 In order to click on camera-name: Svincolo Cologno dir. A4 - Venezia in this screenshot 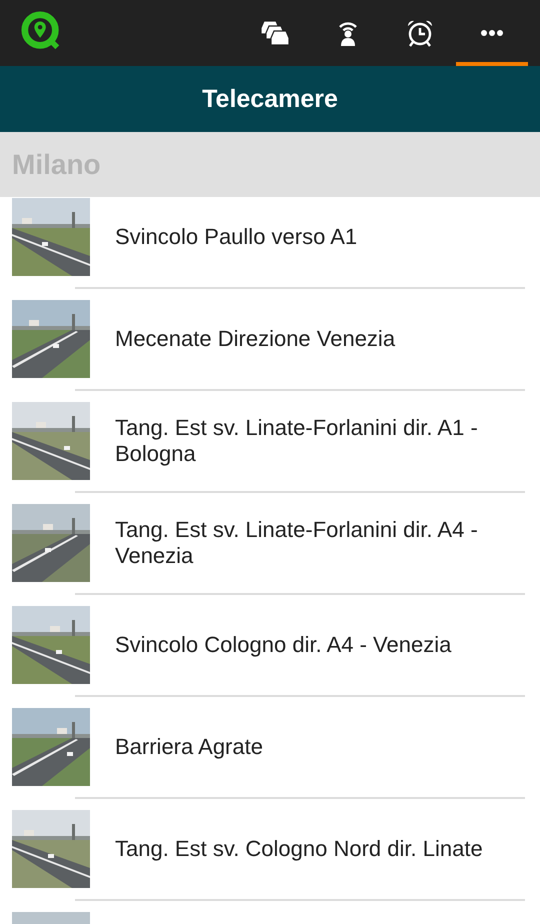, I will do `click(283, 645)`.